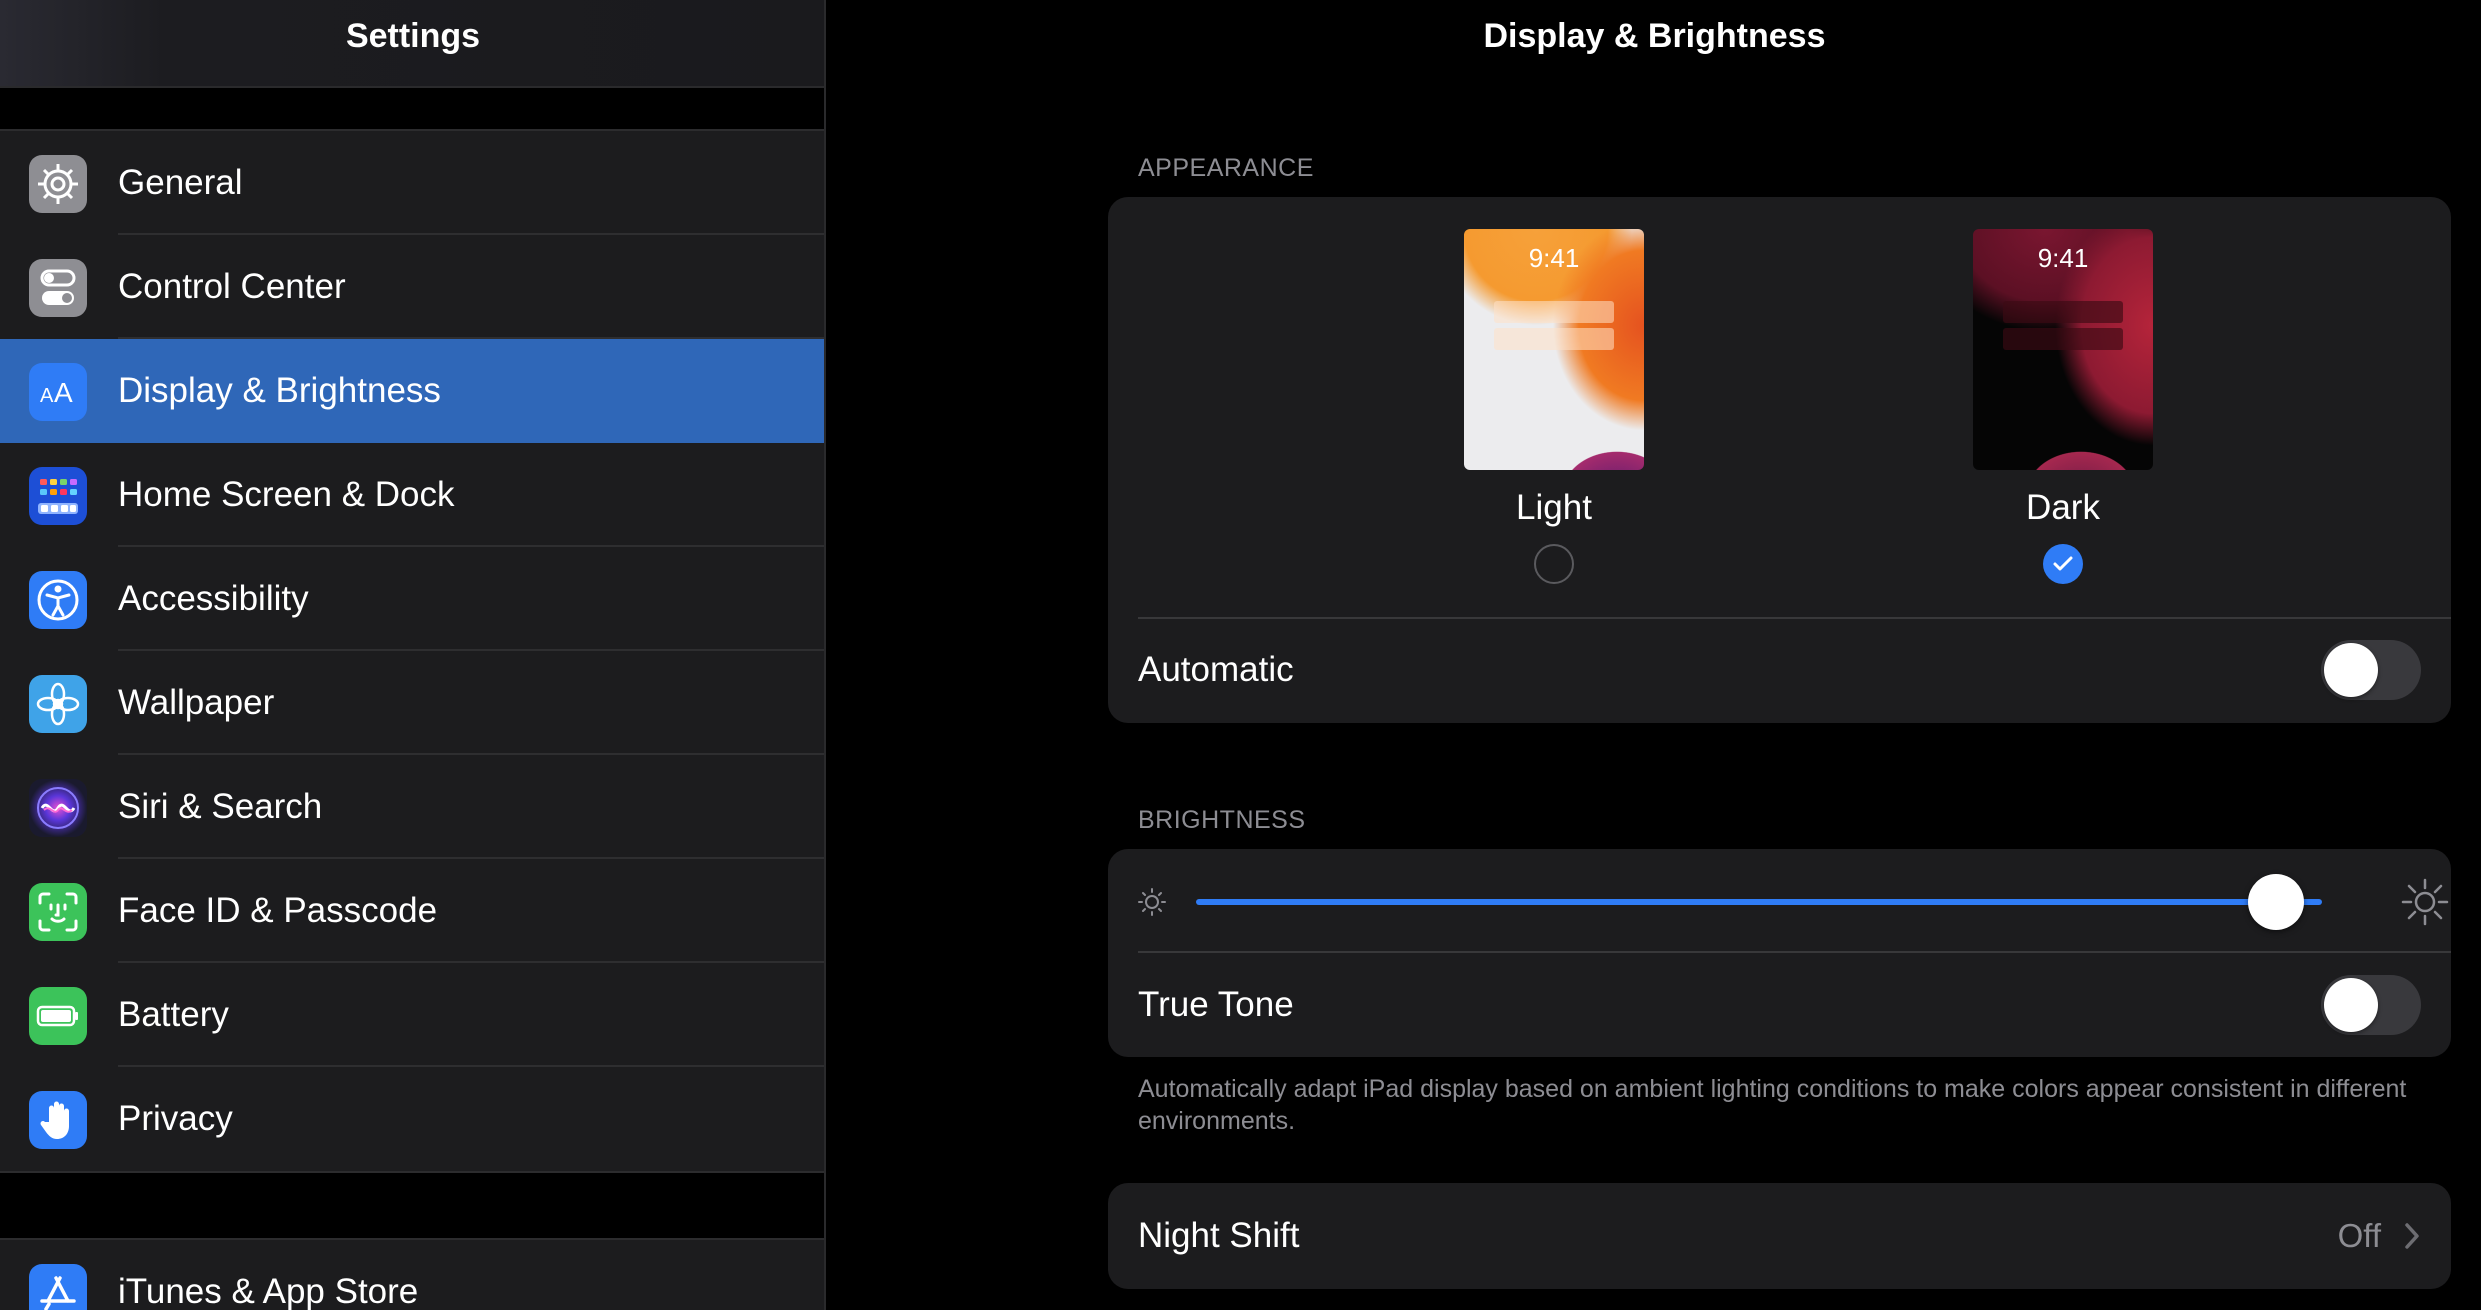  What do you see at coordinates (58, 600) in the screenshot?
I see `accessibility-icon` at bounding box center [58, 600].